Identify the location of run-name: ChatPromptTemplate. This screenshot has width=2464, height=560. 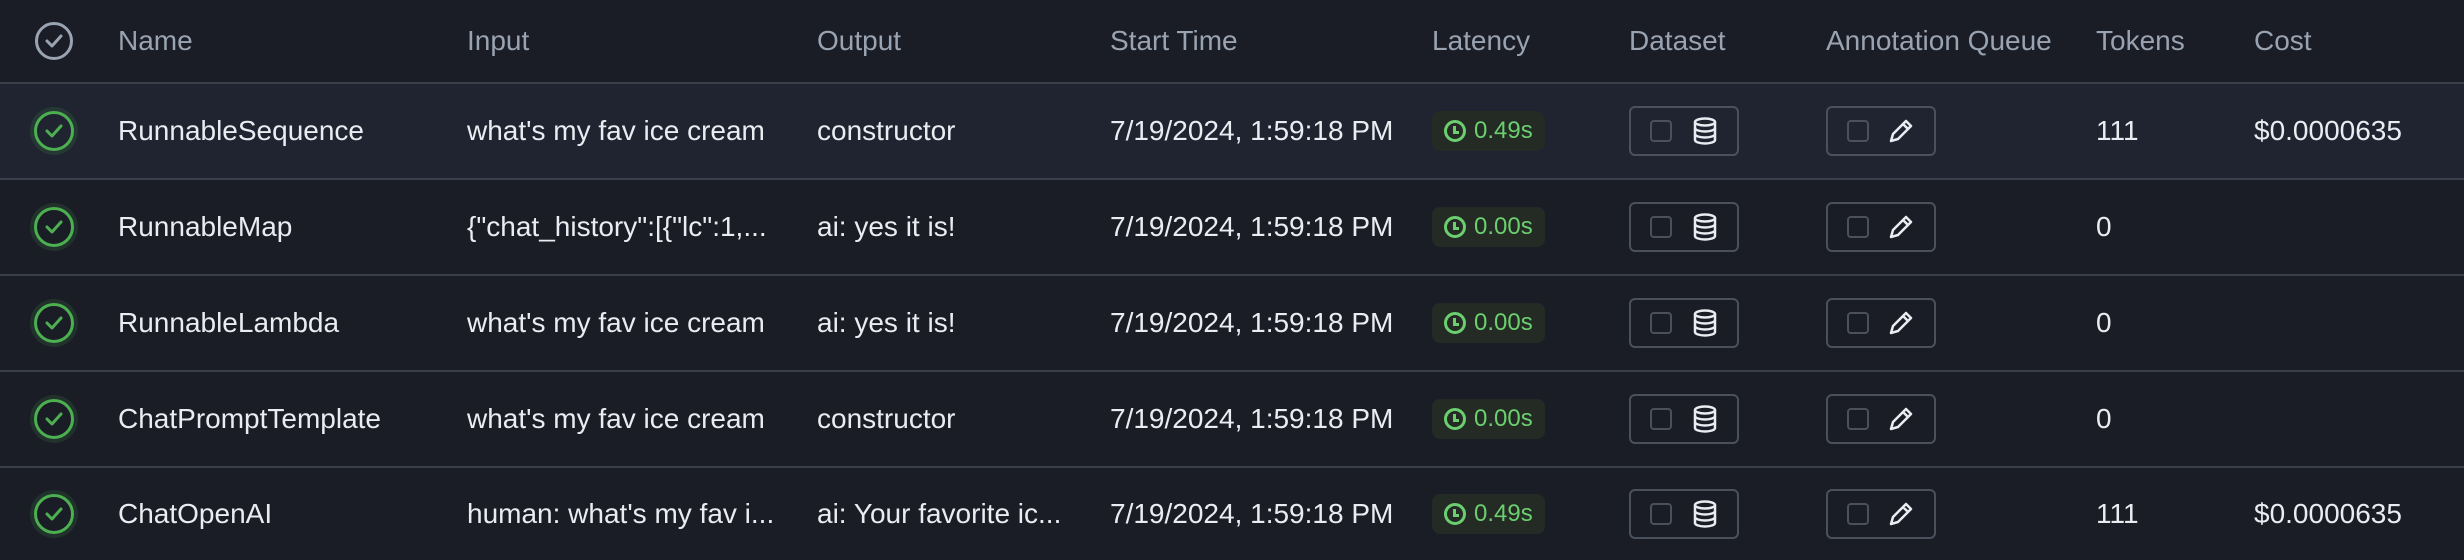
(283, 419).